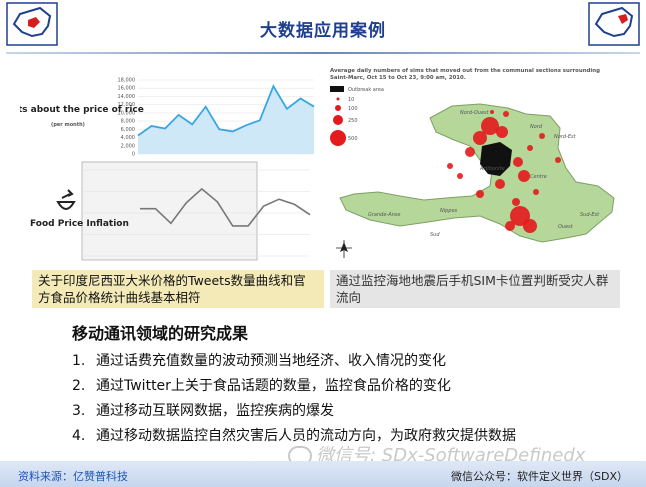 Image resolution: width=646 pixels, height=487 pixels. I want to click on legend-outbreak-swatch, so click(337, 89).